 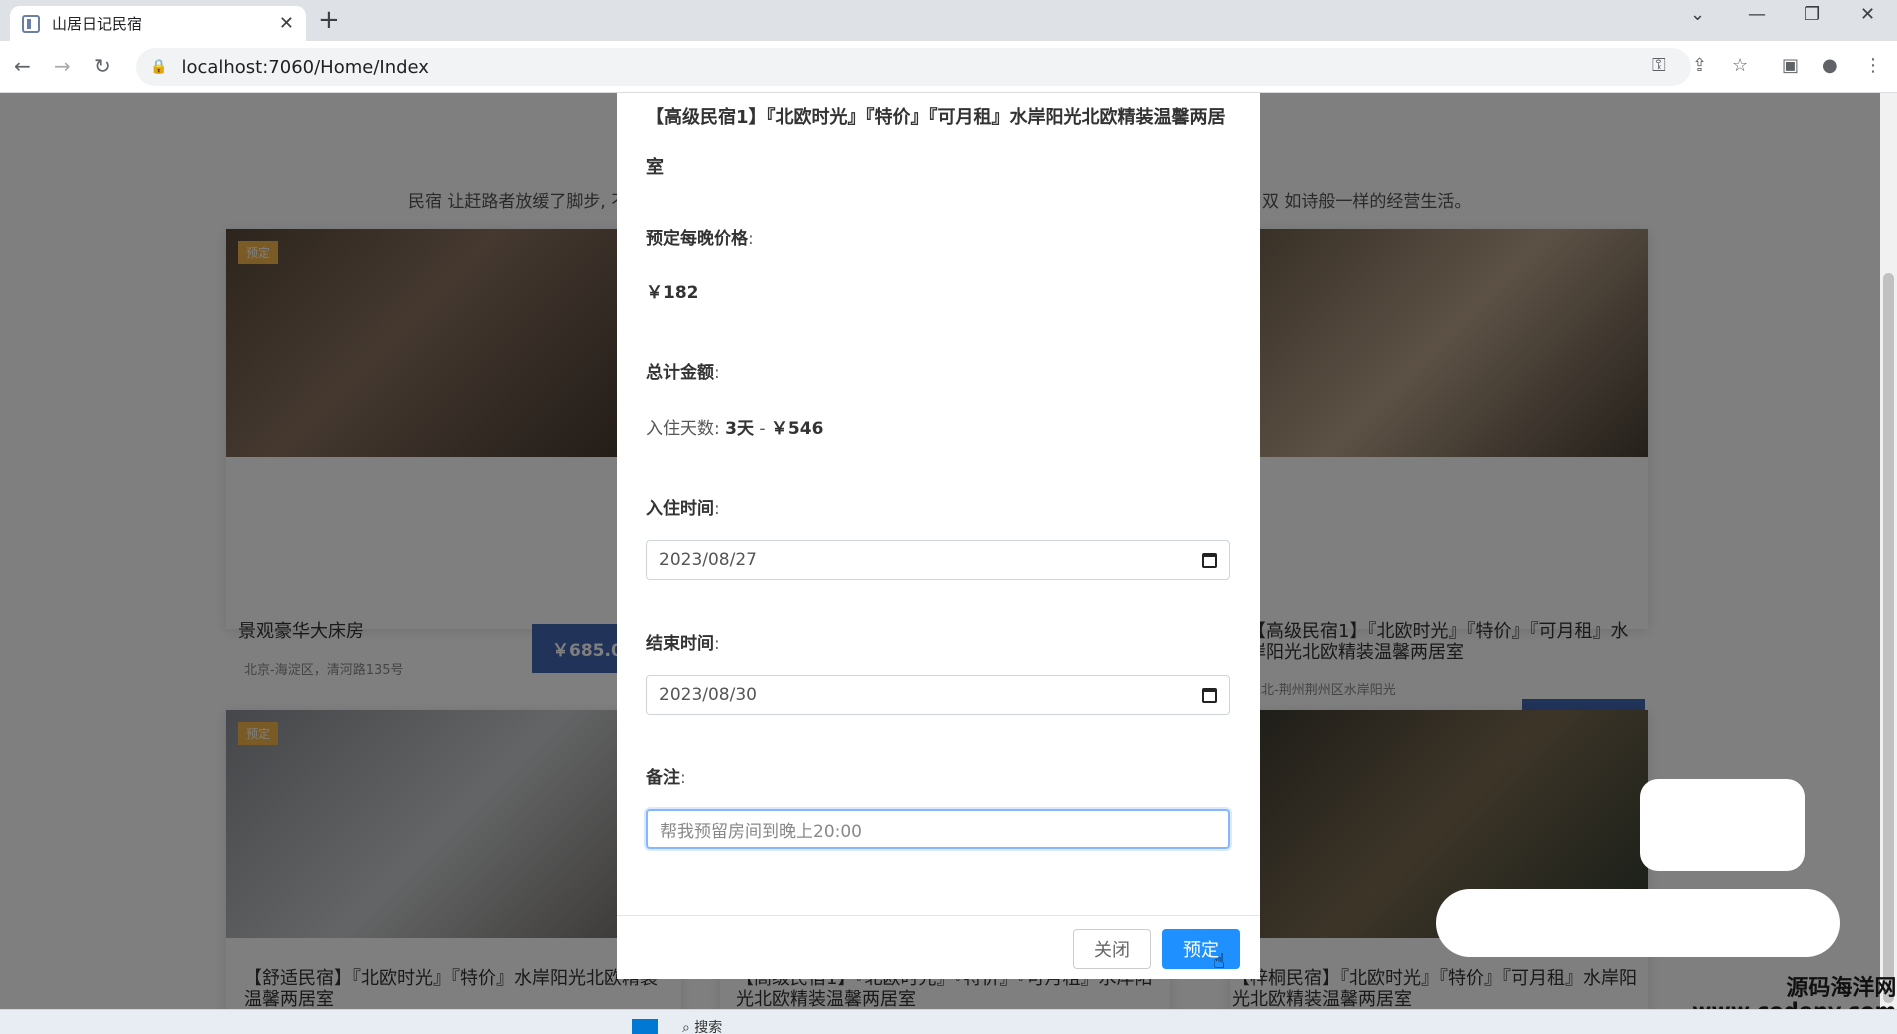 I want to click on modal-room-title: 【高级民宿1】『北欧时光』『特价』『可月租』水岸阳光北欧精装温馨两居室, so click(x=936, y=142).